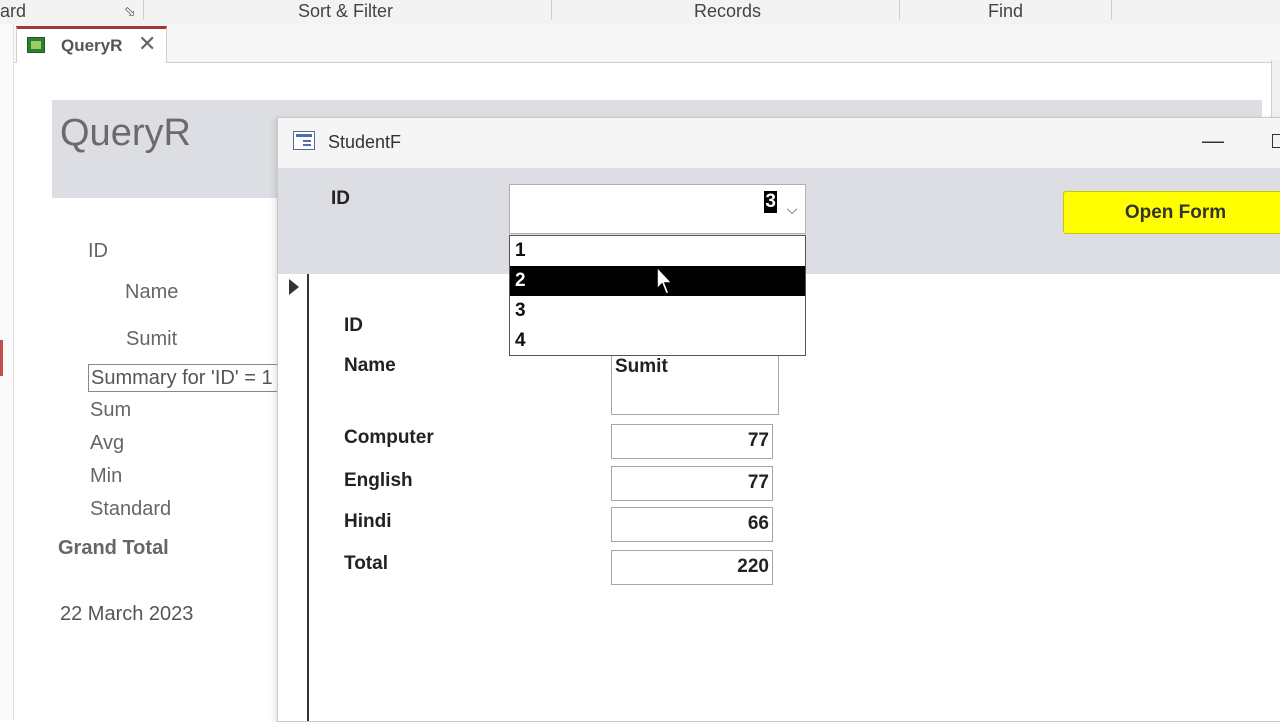 This screenshot has width=1280, height=722. I want to click on total-field: 220, so click(692, 567).